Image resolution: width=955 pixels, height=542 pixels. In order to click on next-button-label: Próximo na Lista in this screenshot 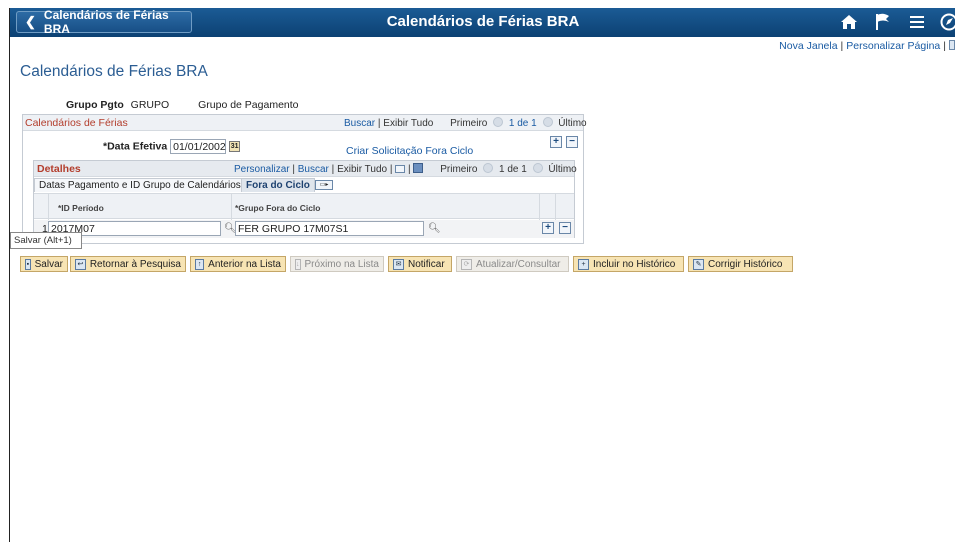, I will do `click(341, 264)`.